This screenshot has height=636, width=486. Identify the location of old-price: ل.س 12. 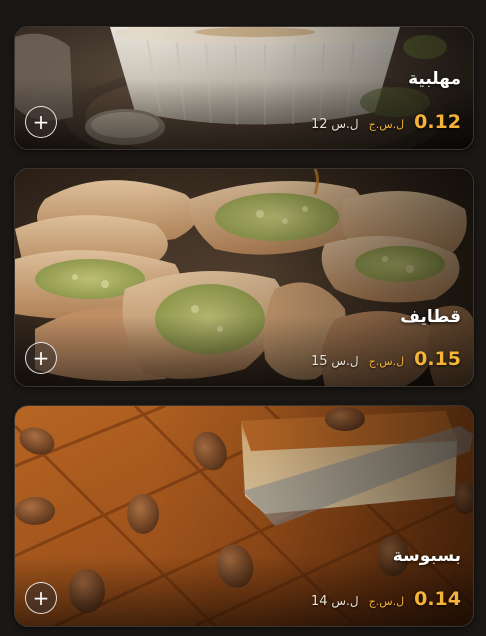
(335, 124).